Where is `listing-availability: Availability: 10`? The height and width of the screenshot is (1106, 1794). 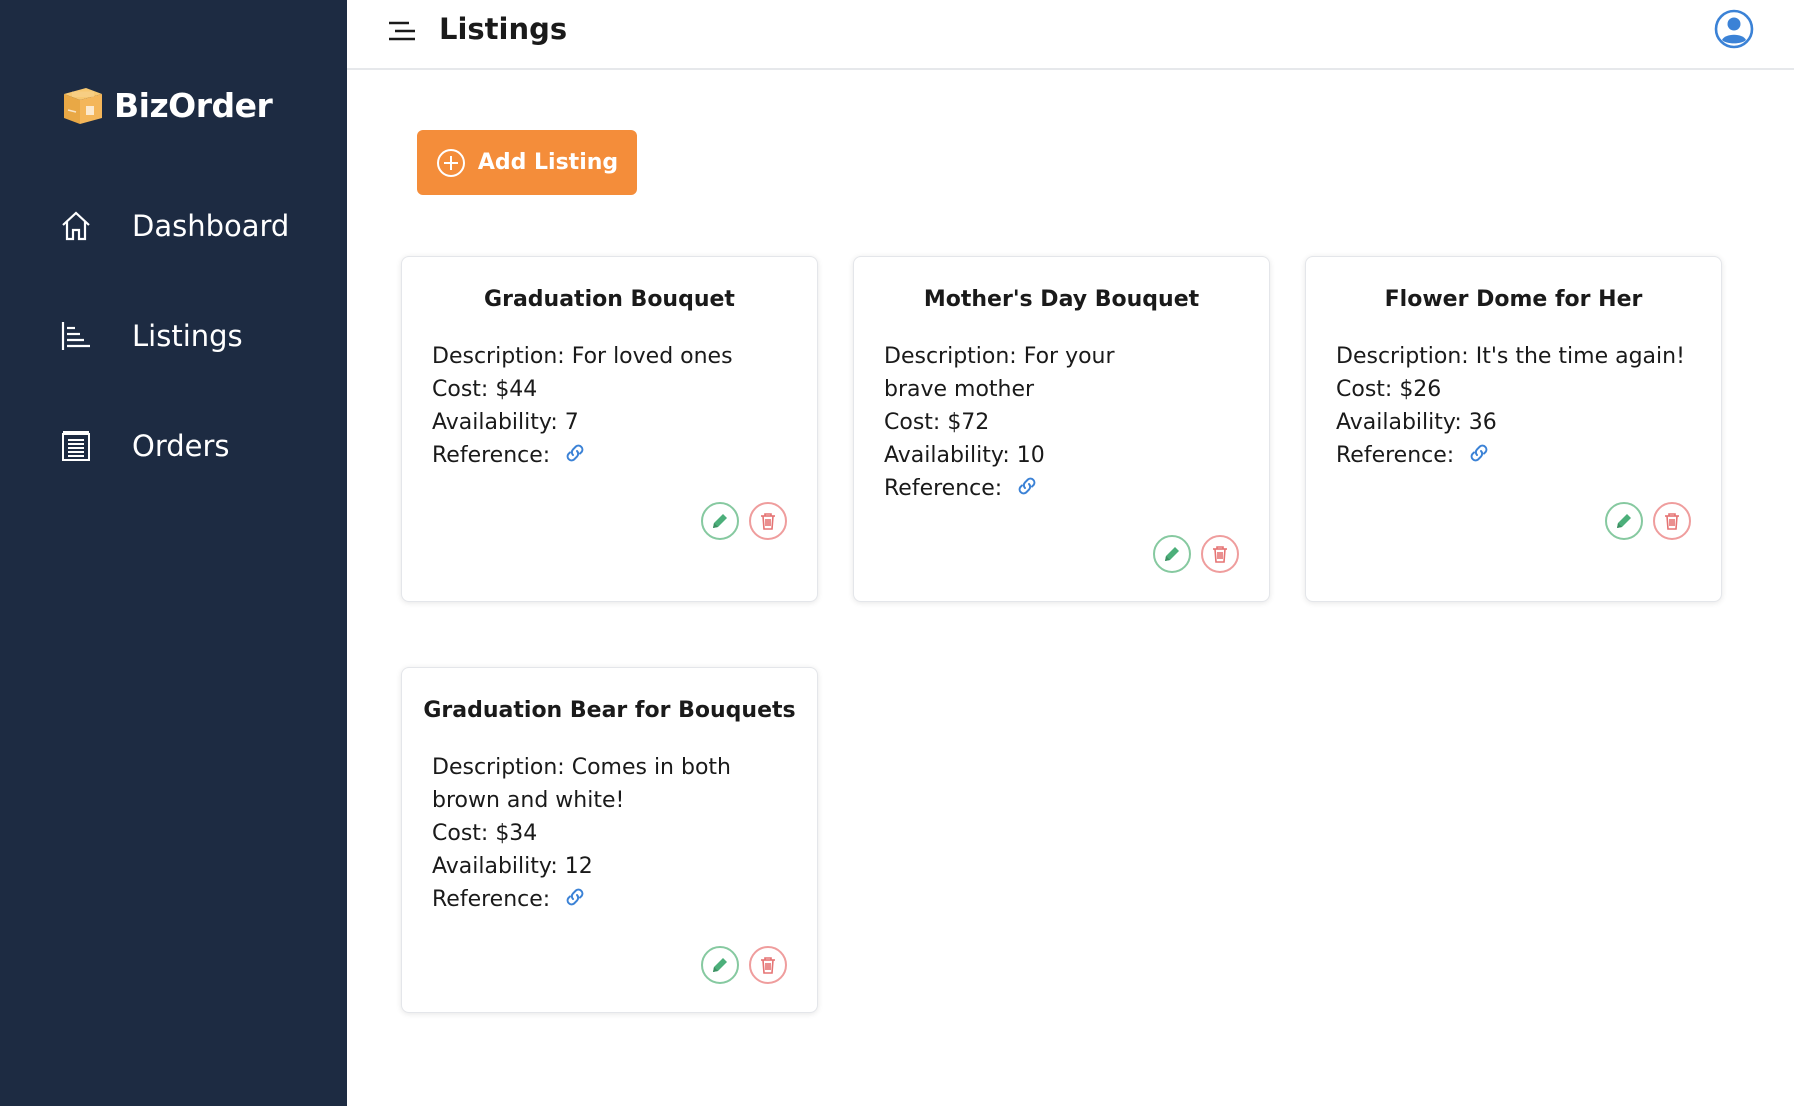
listing-availability: Availability: 10 is located at coordinates (964, 455).